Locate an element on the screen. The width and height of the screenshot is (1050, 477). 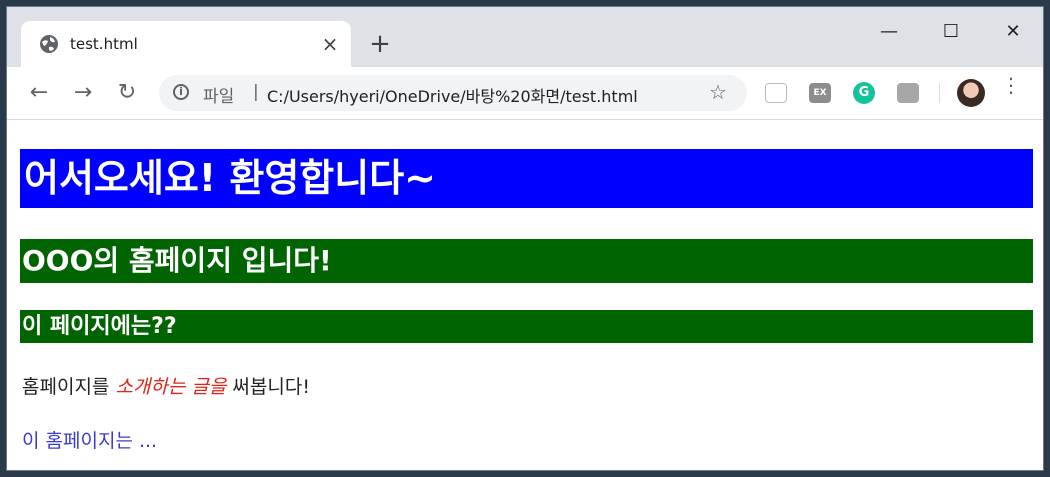
intro-paragraph: 홈페이지를 소개하는 글을 써봅니다! is located at coordinates (166, 385).